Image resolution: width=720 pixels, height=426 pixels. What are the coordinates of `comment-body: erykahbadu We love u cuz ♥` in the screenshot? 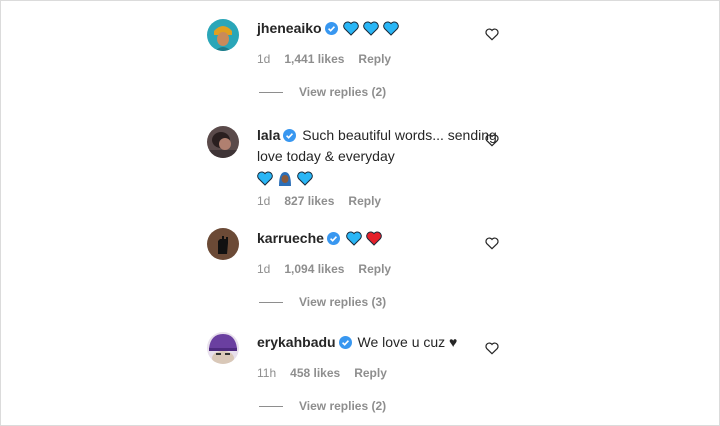 It's located at (377, 343).